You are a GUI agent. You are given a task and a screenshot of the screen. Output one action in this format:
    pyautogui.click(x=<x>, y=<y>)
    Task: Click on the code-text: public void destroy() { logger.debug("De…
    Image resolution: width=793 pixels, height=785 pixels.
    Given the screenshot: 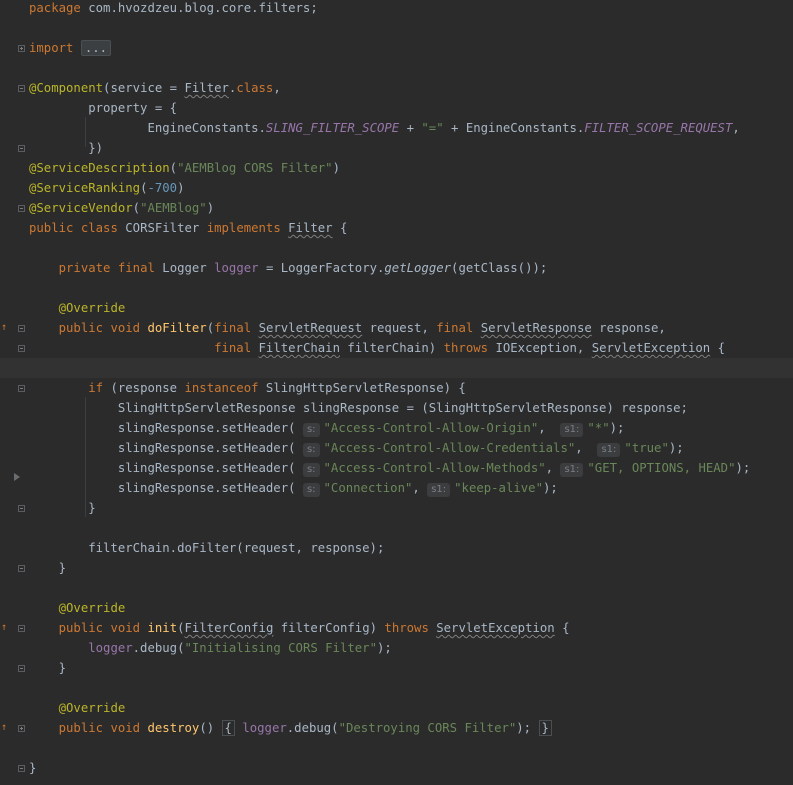 What is the action you would take?
    pyautogui.click(x=290, y=728)
    